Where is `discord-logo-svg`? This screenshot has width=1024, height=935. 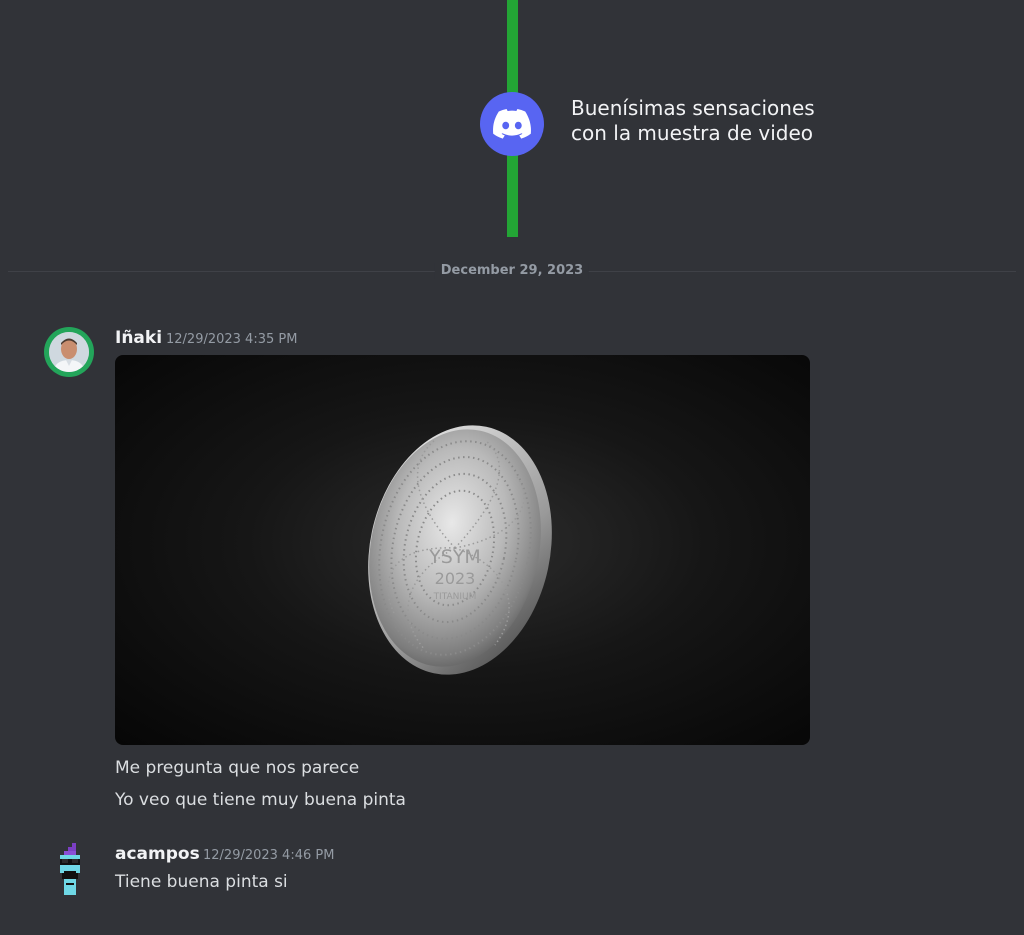 discord-logo-svg is located at coordinates (512, 124).